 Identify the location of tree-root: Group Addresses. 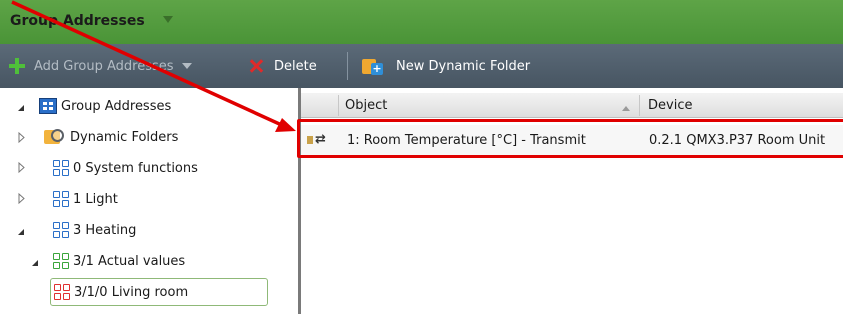
(105, 106).